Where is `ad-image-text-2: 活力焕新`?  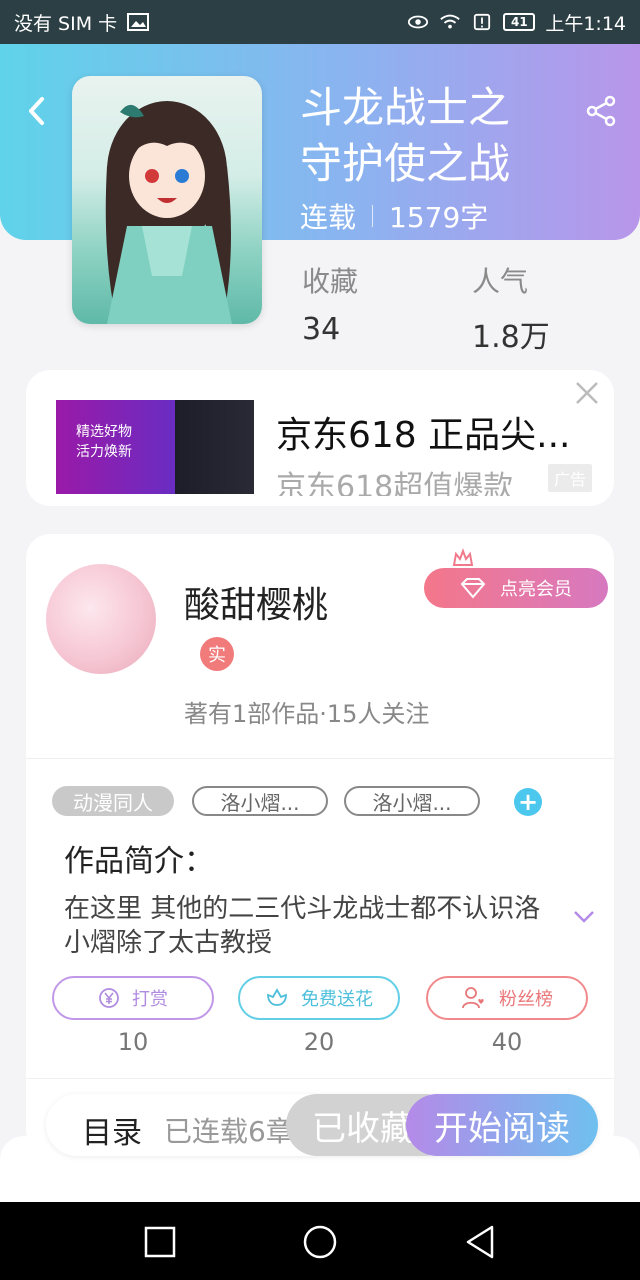
ad-image-text-2: 活力焕新 is located at coordinates (104, 452).